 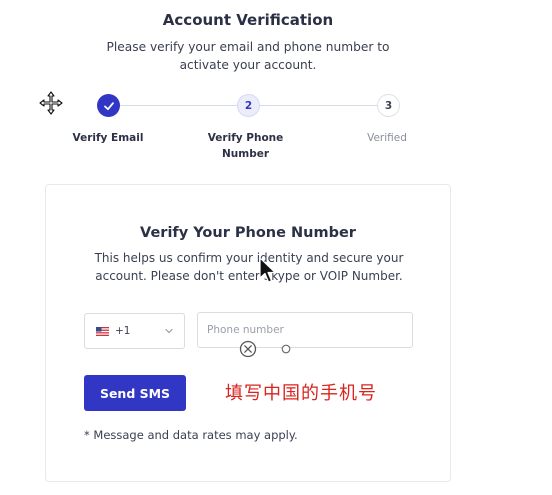 What do you see at coordinates (102, 331) in the screenshot?
I see `us-flag-icon` at bounding box center [102, 331].